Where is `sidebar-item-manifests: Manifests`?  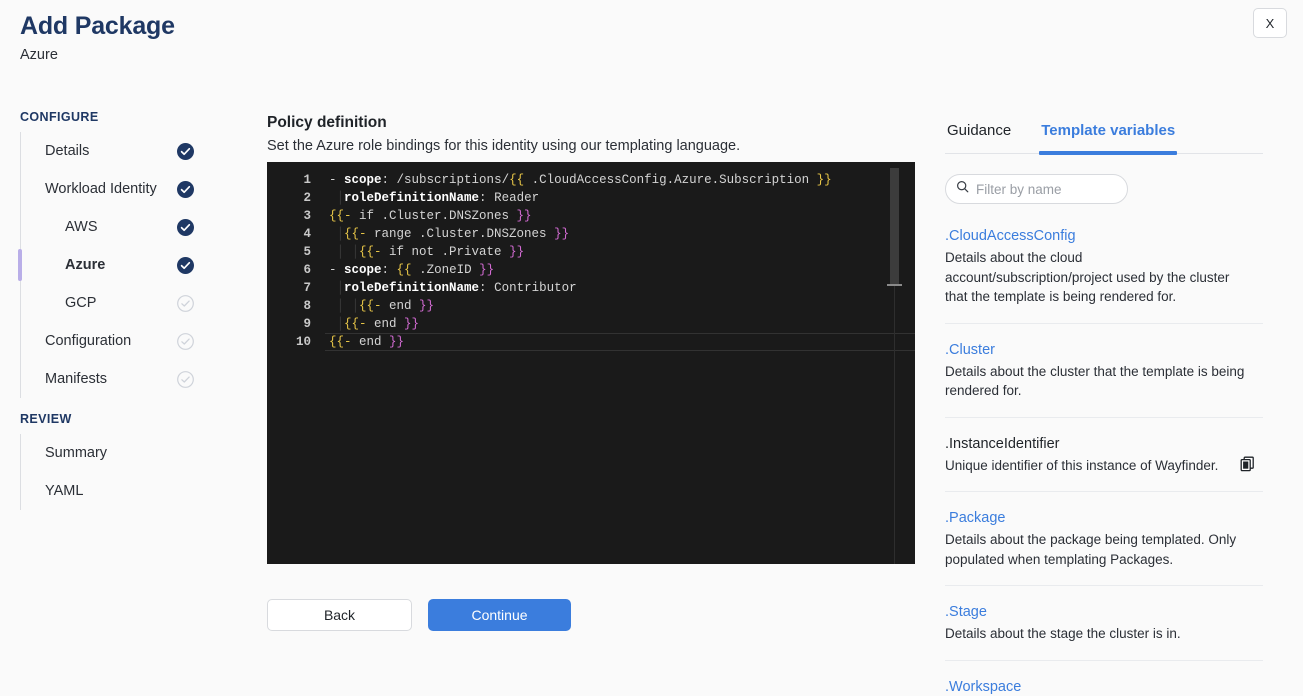 sidebar-item-manifests: Manifests is located at coordinates (130, 379).